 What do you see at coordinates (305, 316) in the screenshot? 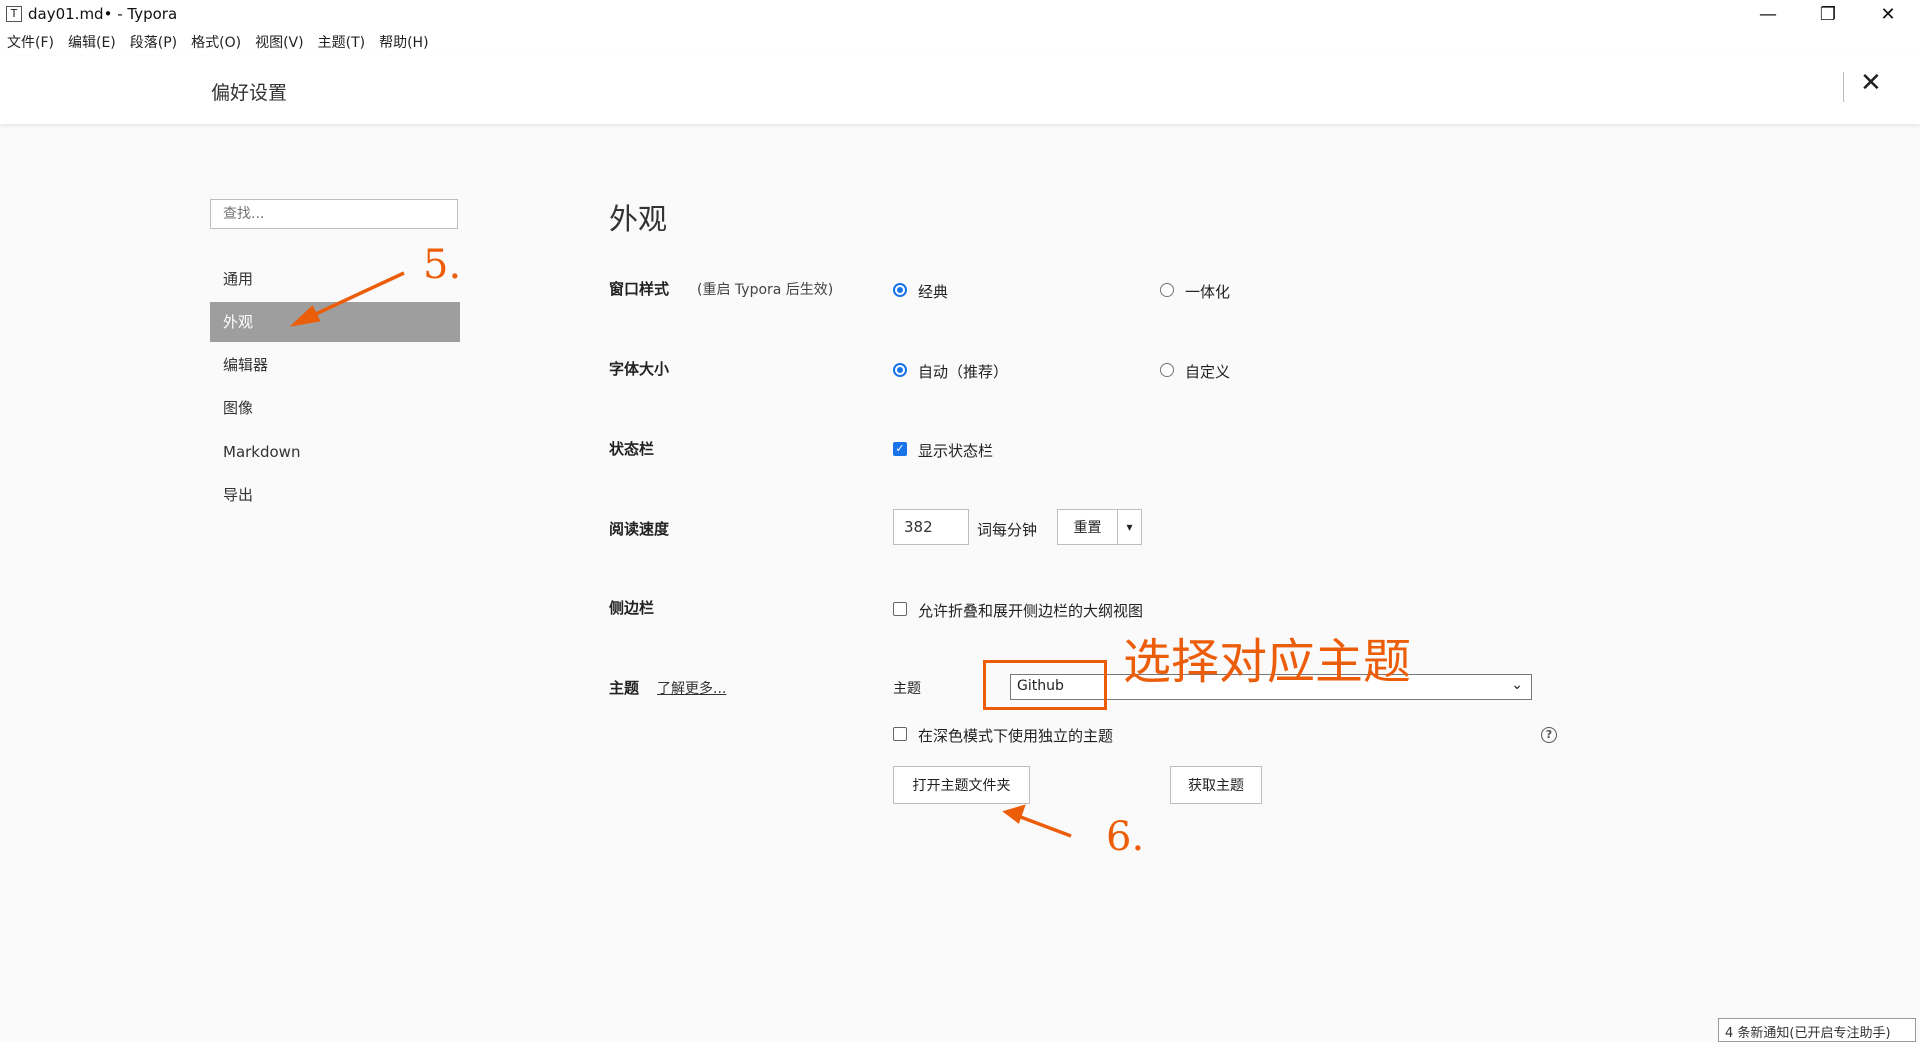
I see `arrow-to-appearance-head` at bounding box center [305, 316].